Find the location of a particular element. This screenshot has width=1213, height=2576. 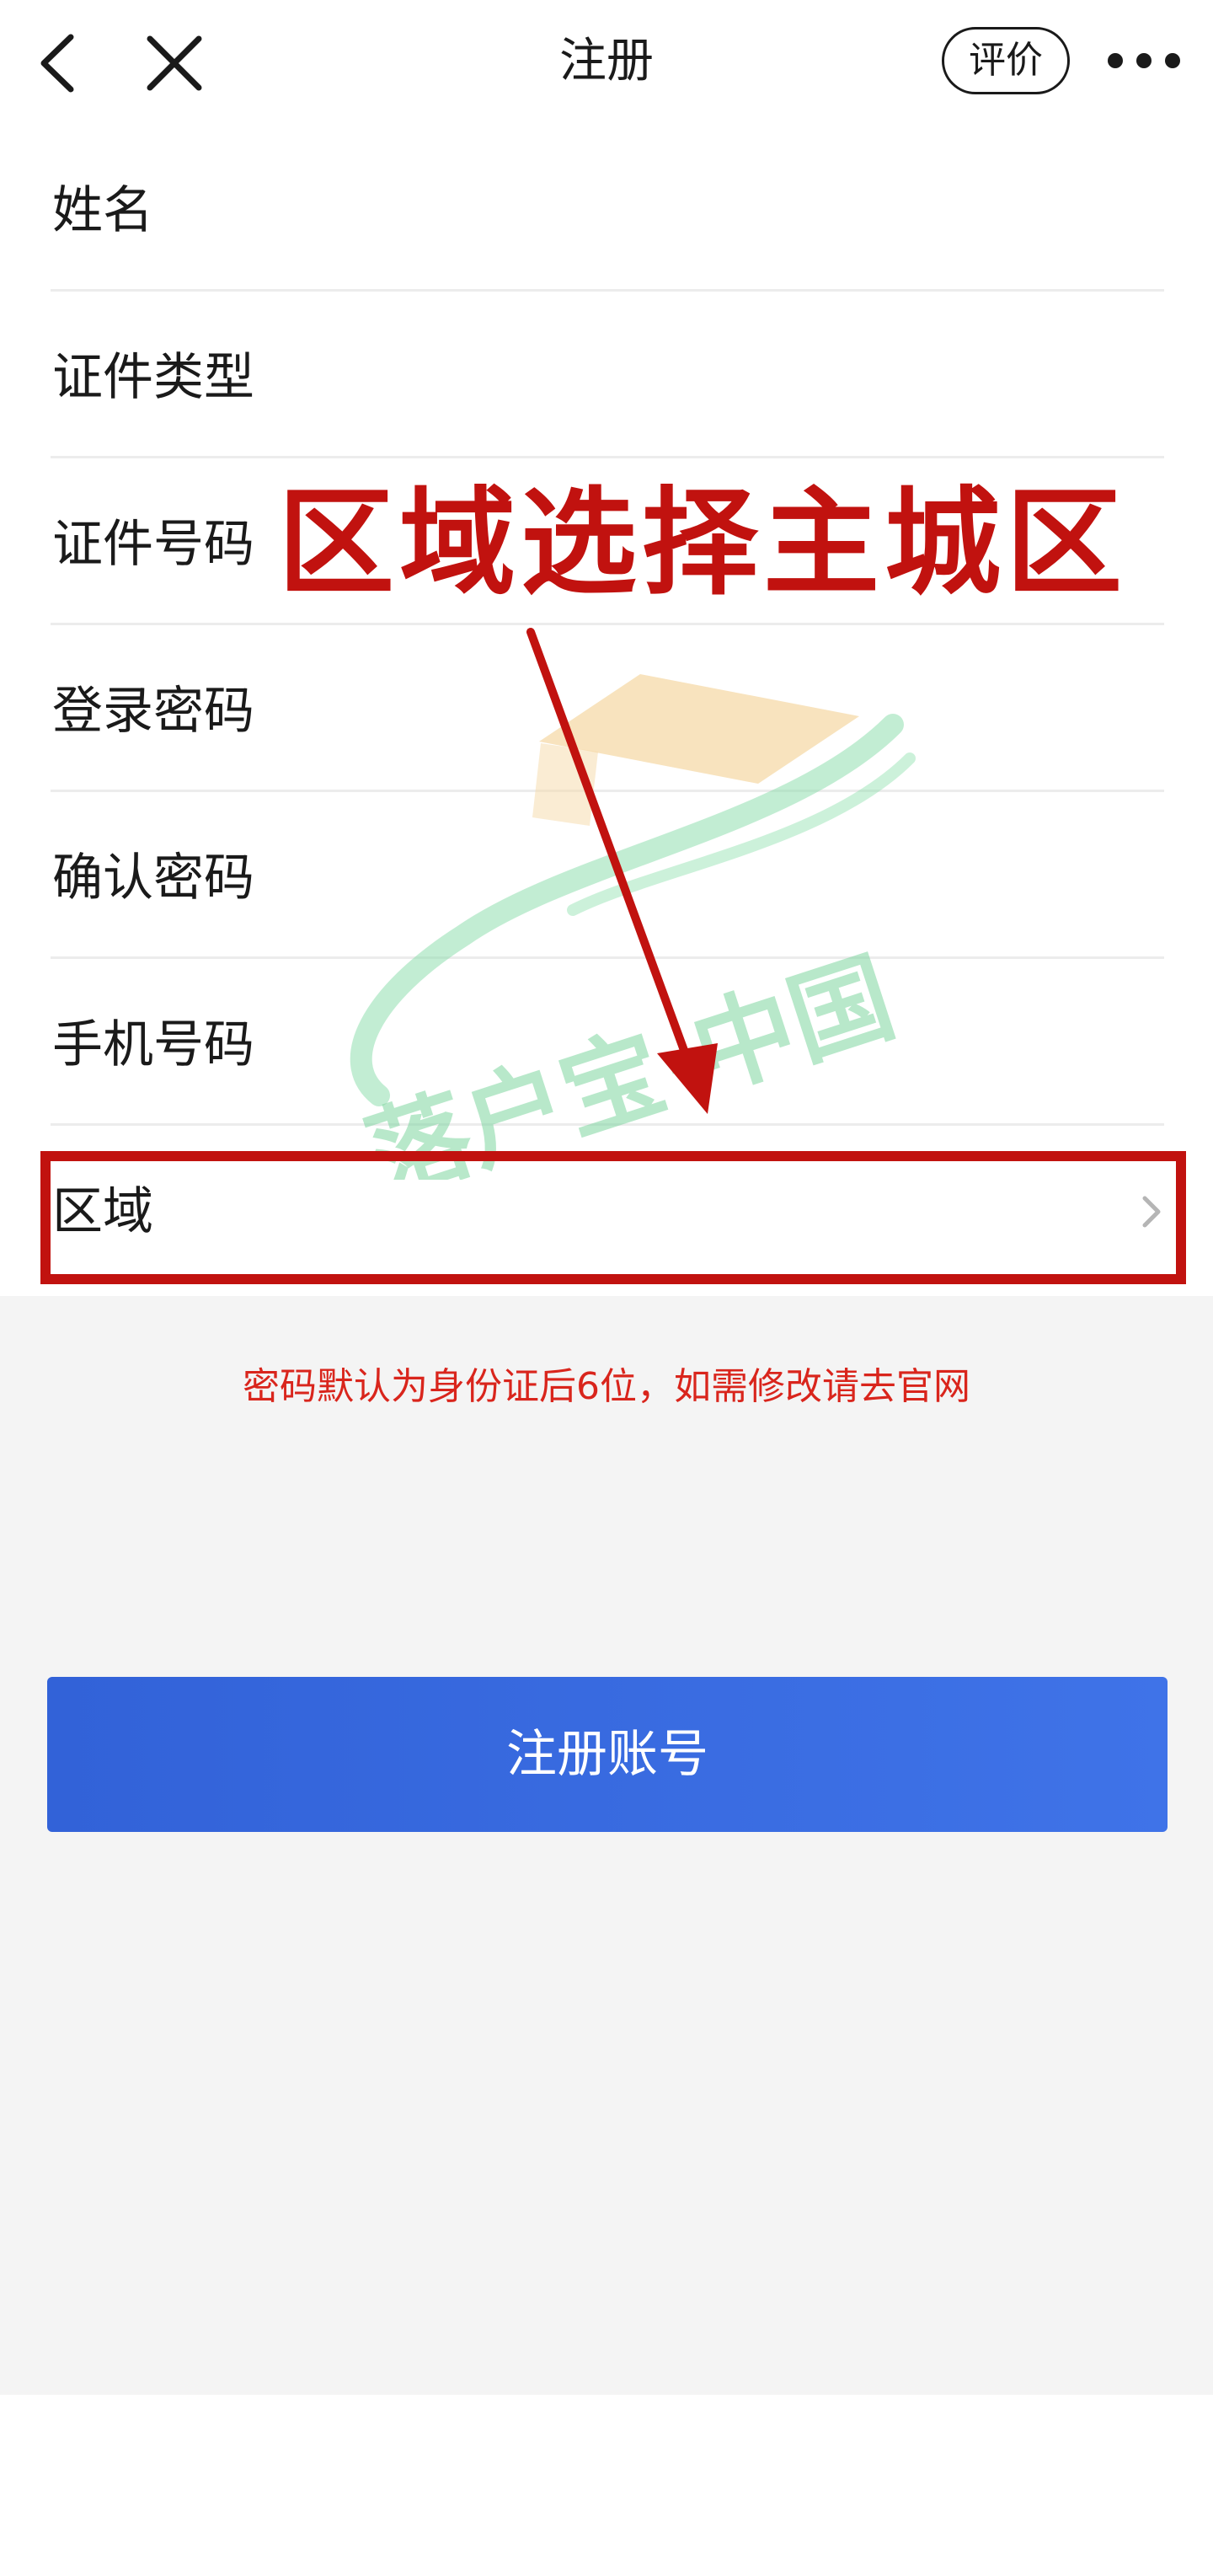

field-label-id-number: 证件号码 is located at coordinates (153, 544).